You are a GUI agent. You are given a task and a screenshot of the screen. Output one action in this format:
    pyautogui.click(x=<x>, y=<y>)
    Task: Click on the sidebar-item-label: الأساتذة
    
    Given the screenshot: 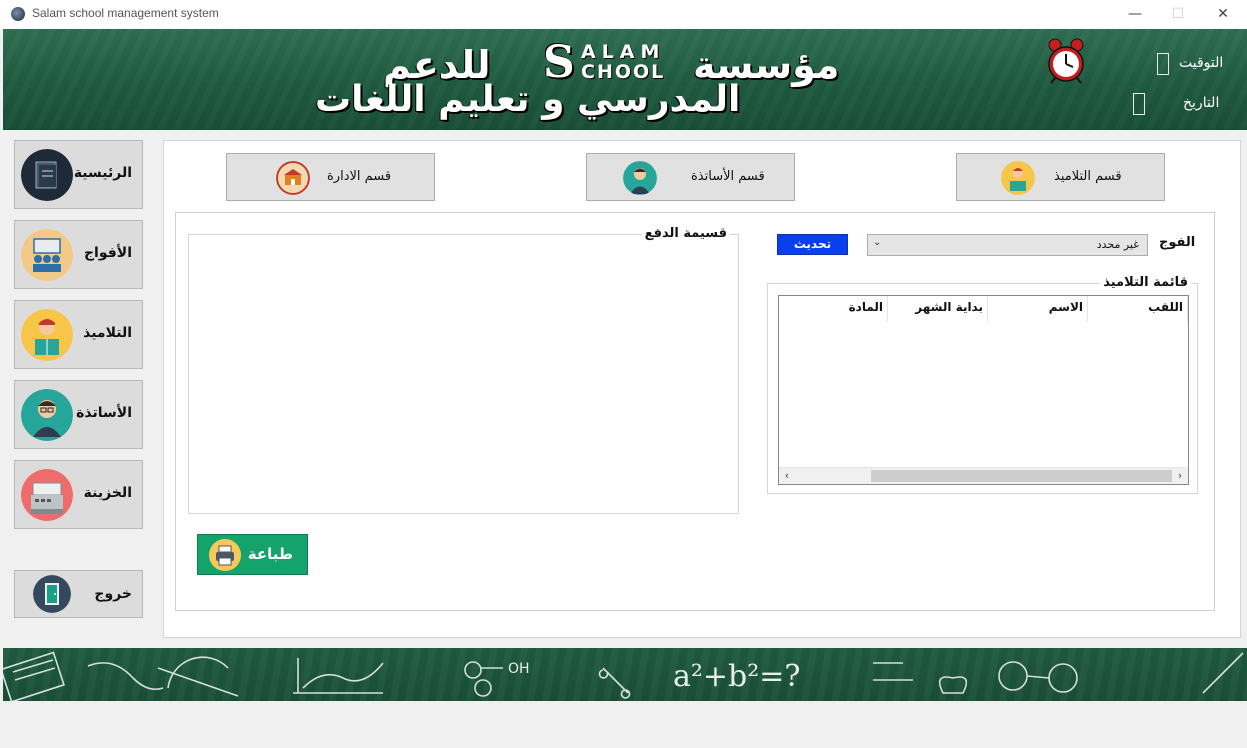 What is the action you would take?
    pyautogui.click(x=104, y=413)
    